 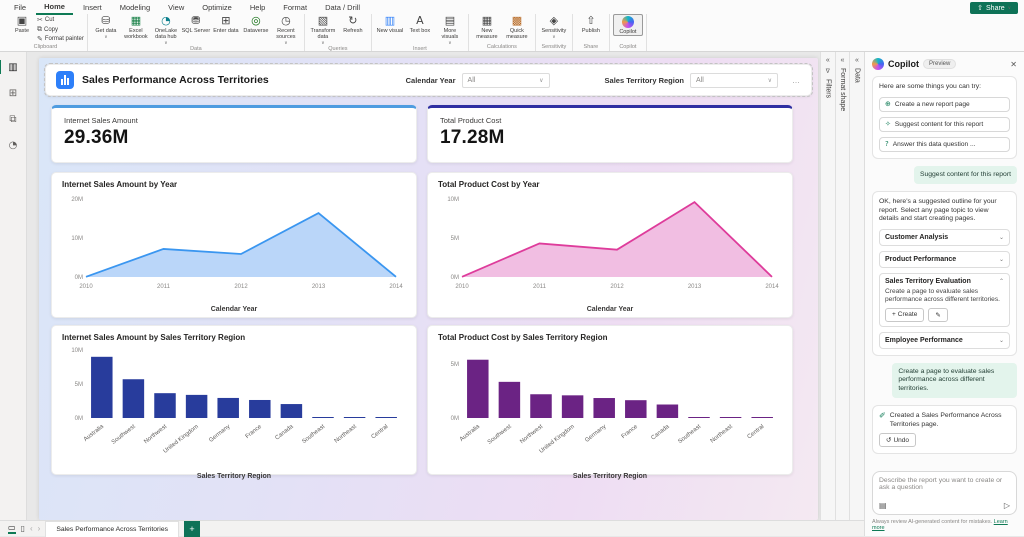 I want to click on model-view-icon: ⧉, so click(x=12, y=119).